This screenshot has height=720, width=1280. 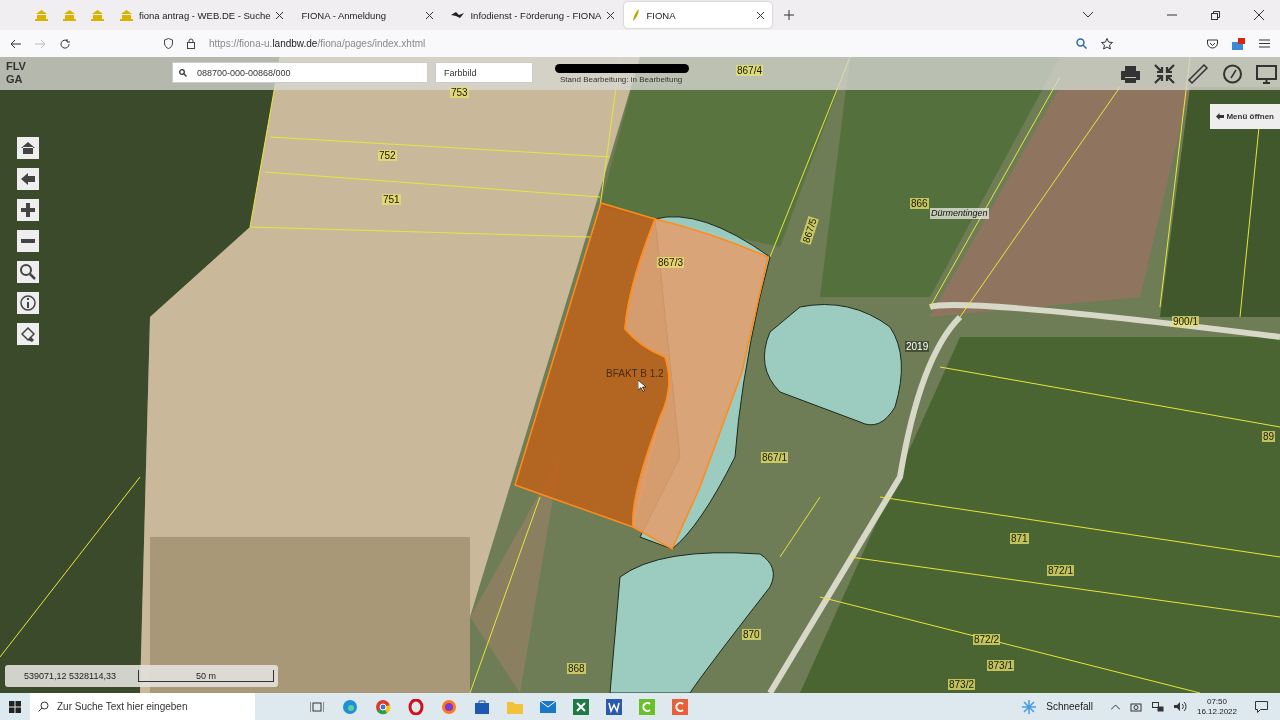 I want to click on parcel-label: 870, so click(x=751, y=634).